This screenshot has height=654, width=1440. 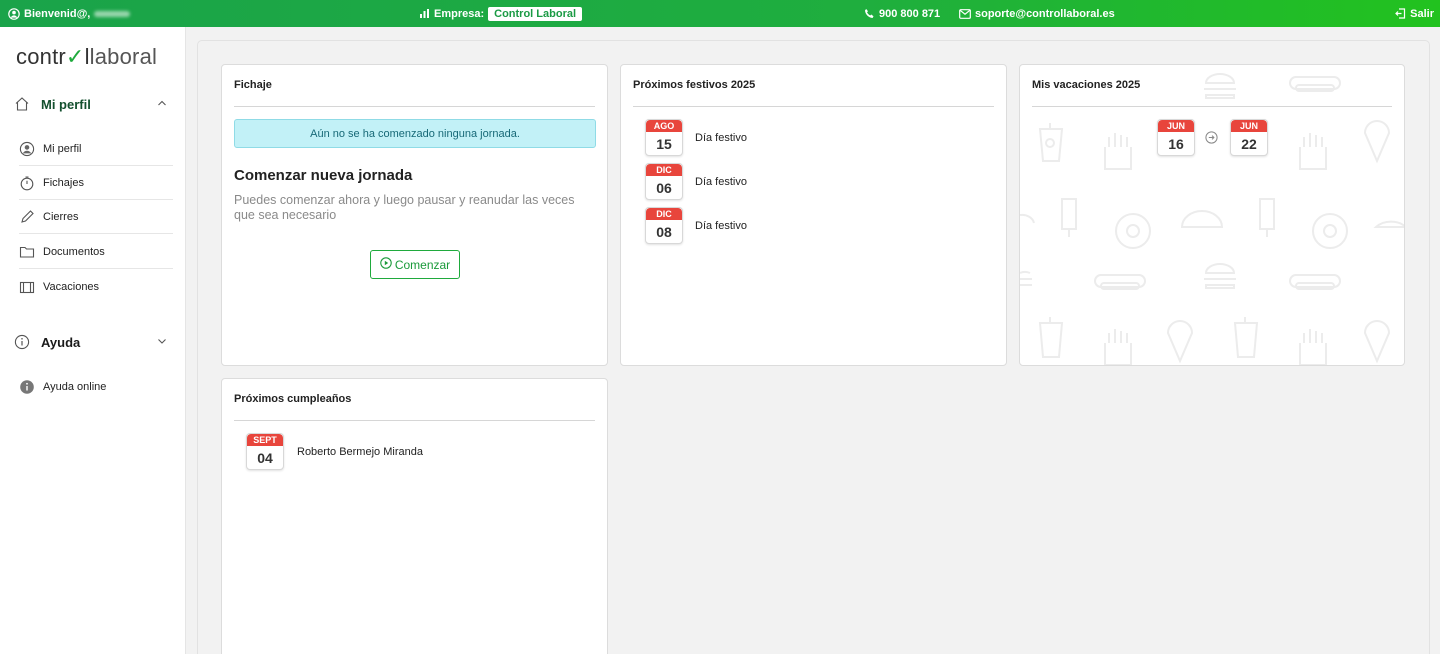 What do you see at coordinates (869, 13) in the screenshot?
I see `phone-icon` at bounding box center [869, 13].